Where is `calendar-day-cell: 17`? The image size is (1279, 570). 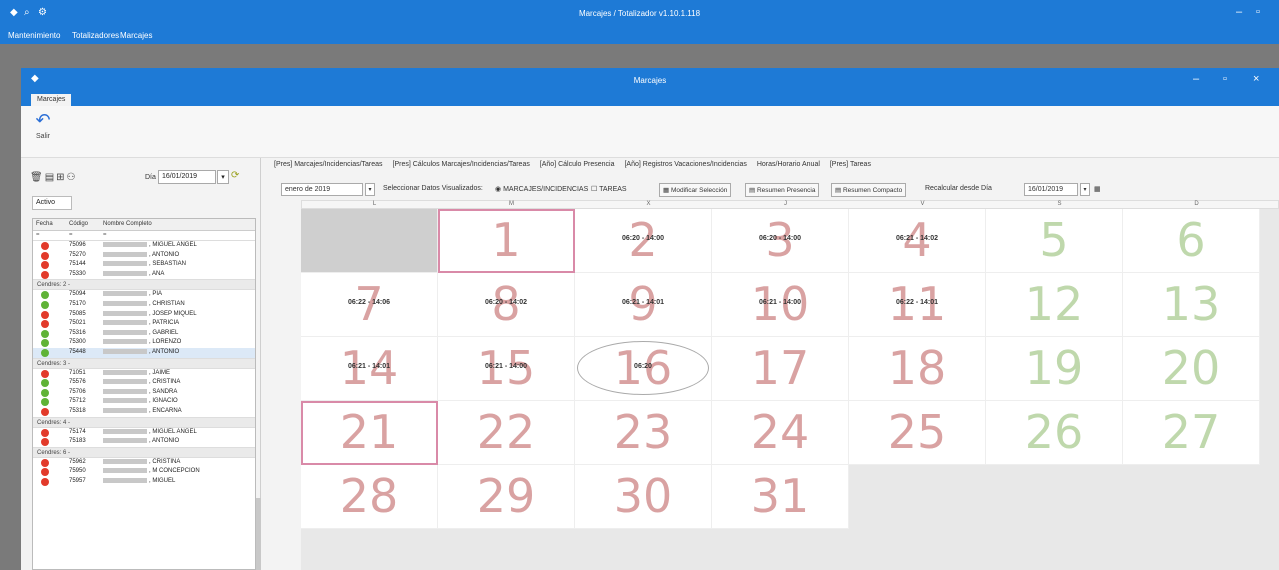
calendar-day-cell: 17 is located at coordinates (780, 369).